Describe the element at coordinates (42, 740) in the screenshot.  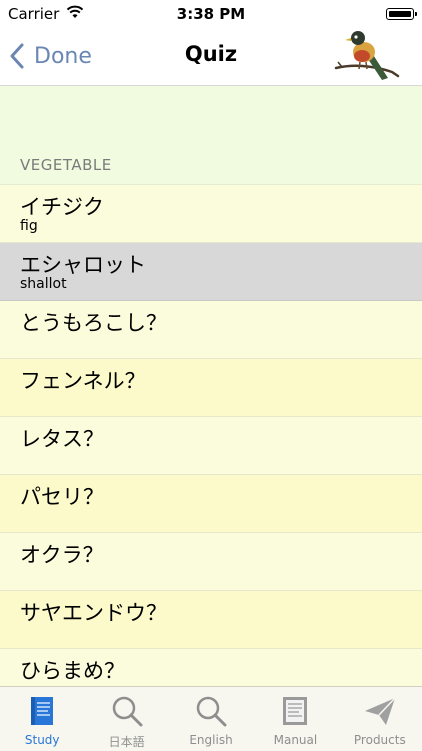
I see `tab-label: Study` at that location.